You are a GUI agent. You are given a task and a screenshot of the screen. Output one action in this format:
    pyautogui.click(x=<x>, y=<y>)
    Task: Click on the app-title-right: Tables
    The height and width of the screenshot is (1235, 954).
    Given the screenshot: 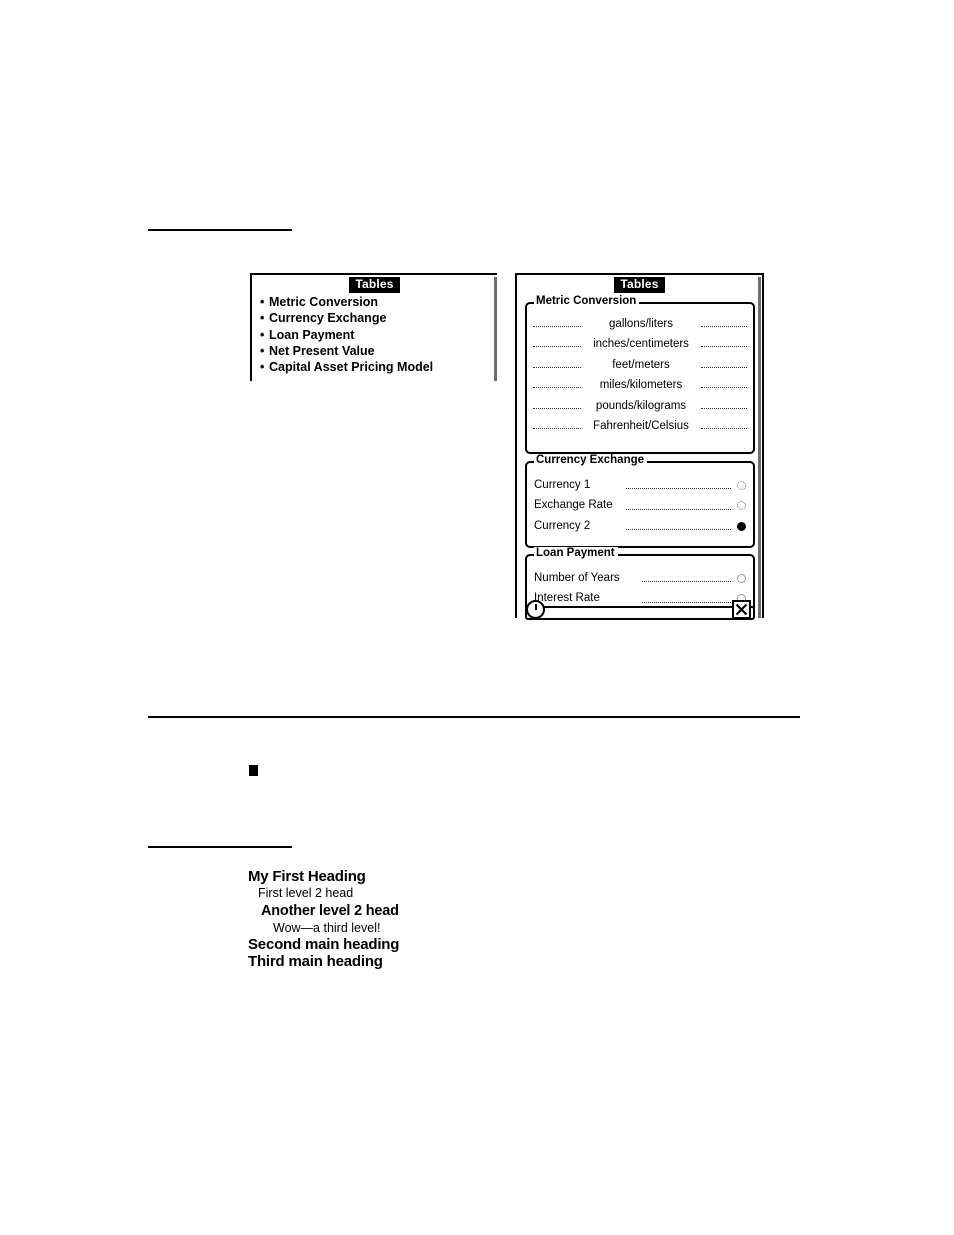 What is the action you would take?
    pyautogui.click(x=639, y=285)
    